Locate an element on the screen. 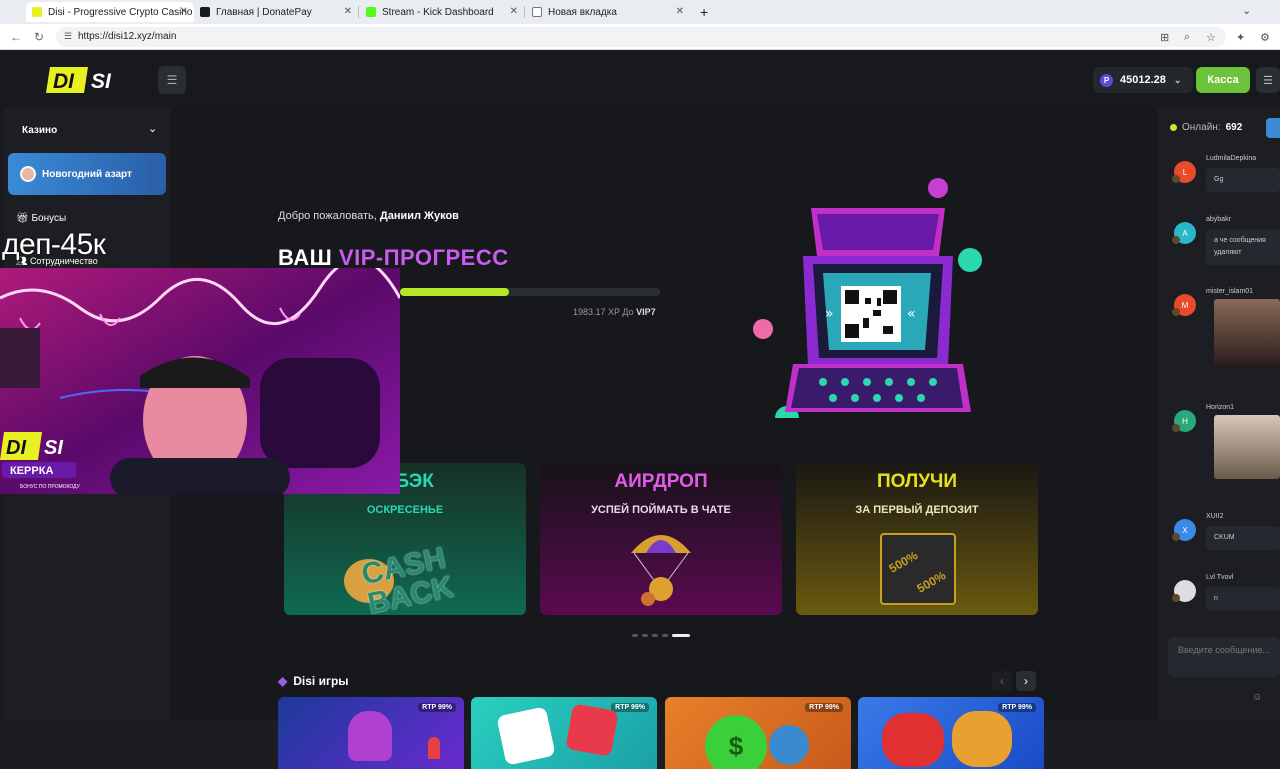  games-next-button: › is located at coordinates (1026, 681).